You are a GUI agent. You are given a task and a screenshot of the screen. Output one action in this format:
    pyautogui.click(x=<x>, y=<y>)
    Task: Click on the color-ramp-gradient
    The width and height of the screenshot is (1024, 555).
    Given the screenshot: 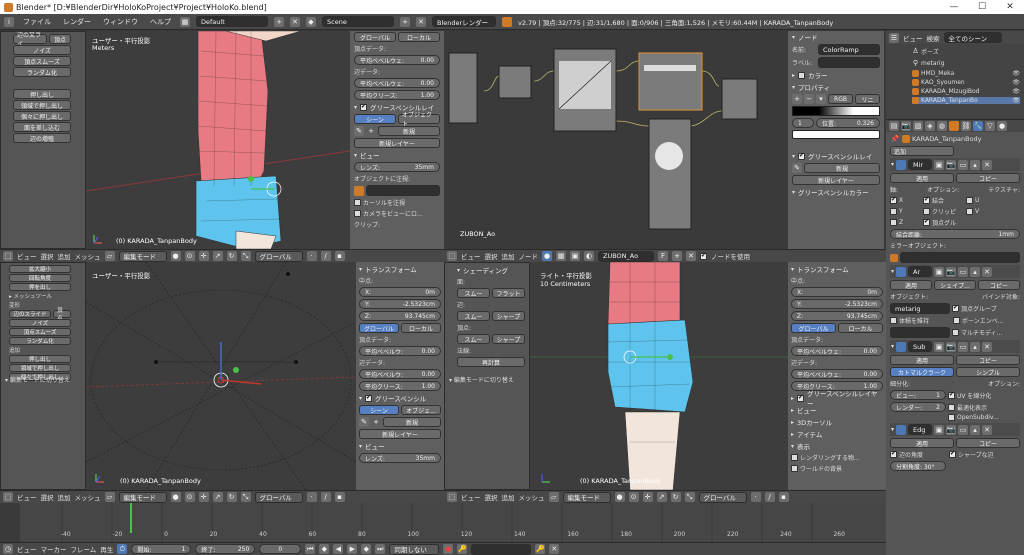 What is the action you would take?
    pyautogui.click(x=836, y=111)
    